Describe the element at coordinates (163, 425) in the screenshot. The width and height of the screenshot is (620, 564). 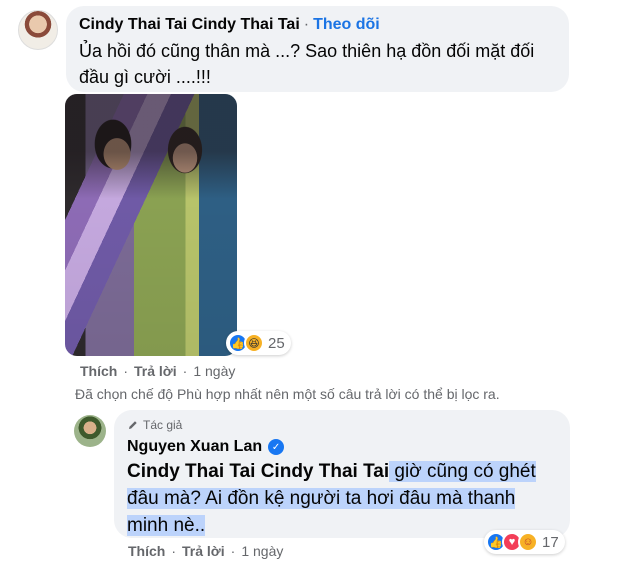
I see `author-tag-label: Tác giả` at that location.